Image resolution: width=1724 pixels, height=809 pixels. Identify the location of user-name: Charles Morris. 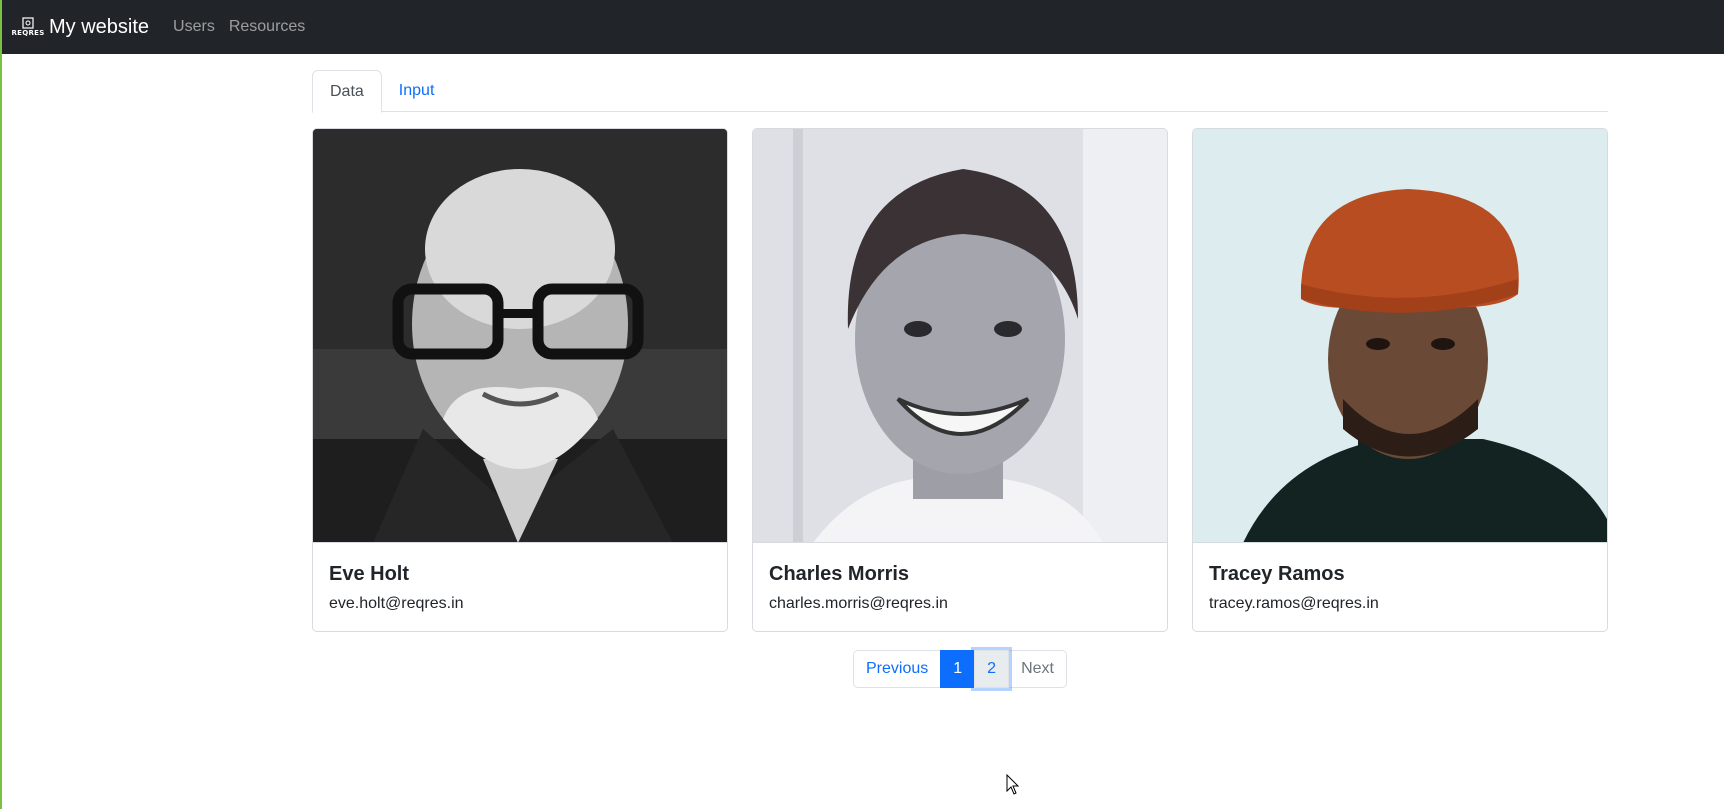
(839, 574).